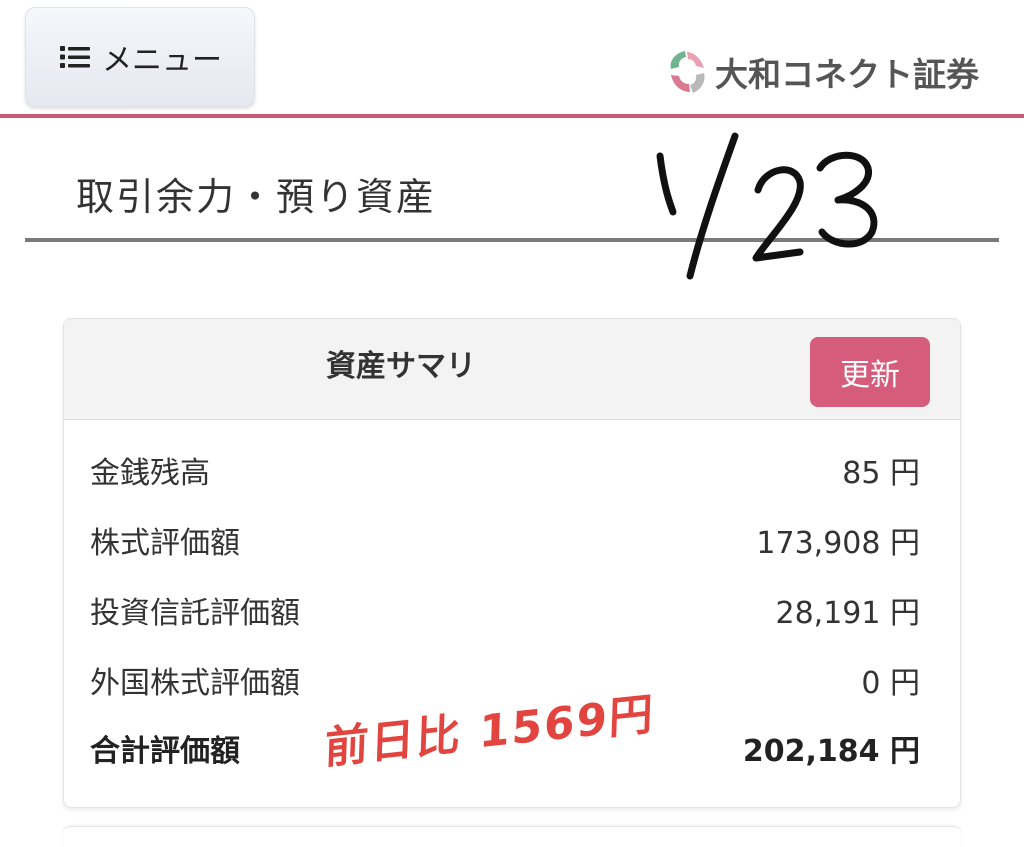  Describe the element at coordinates (165, 751) in the screenshot. I see `row-label: 合計評価額` at that location.